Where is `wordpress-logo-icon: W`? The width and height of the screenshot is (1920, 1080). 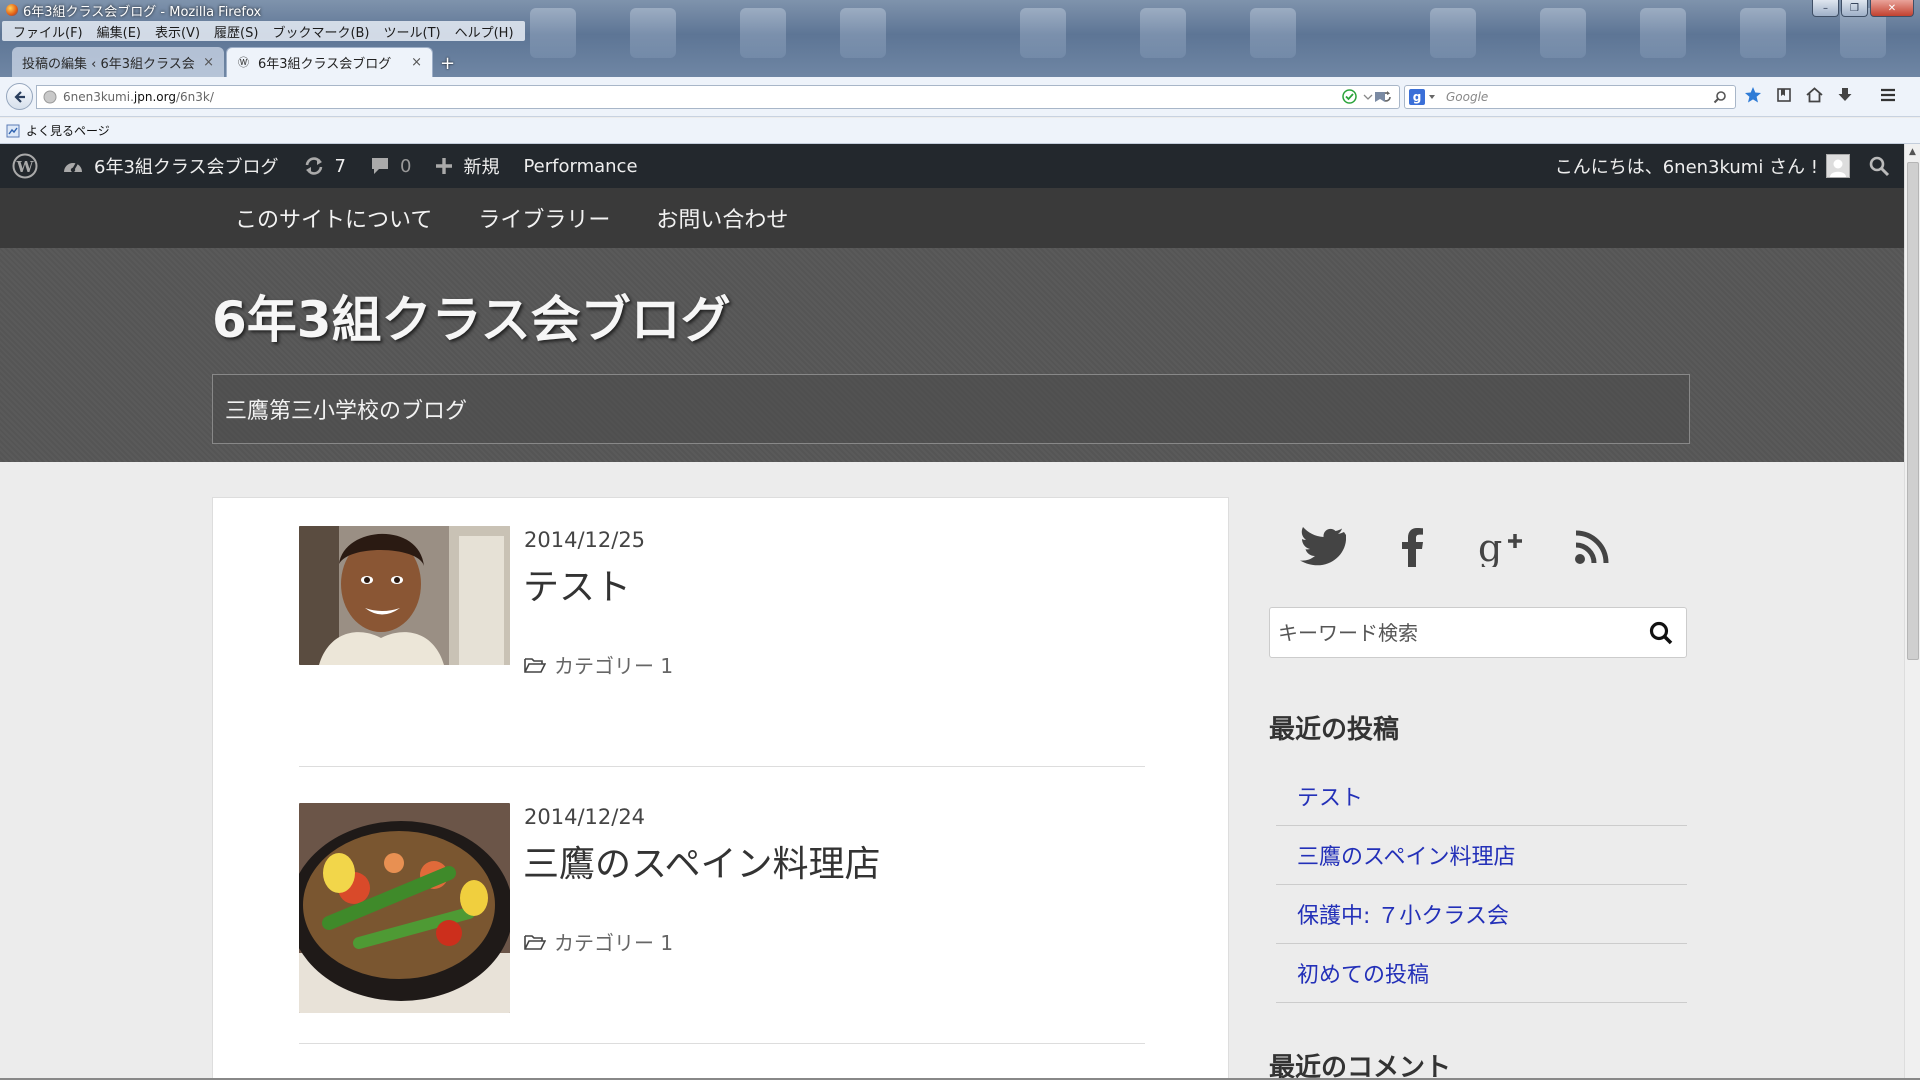
wordpress-logo-icon: W is located at coordinates (25, 166).